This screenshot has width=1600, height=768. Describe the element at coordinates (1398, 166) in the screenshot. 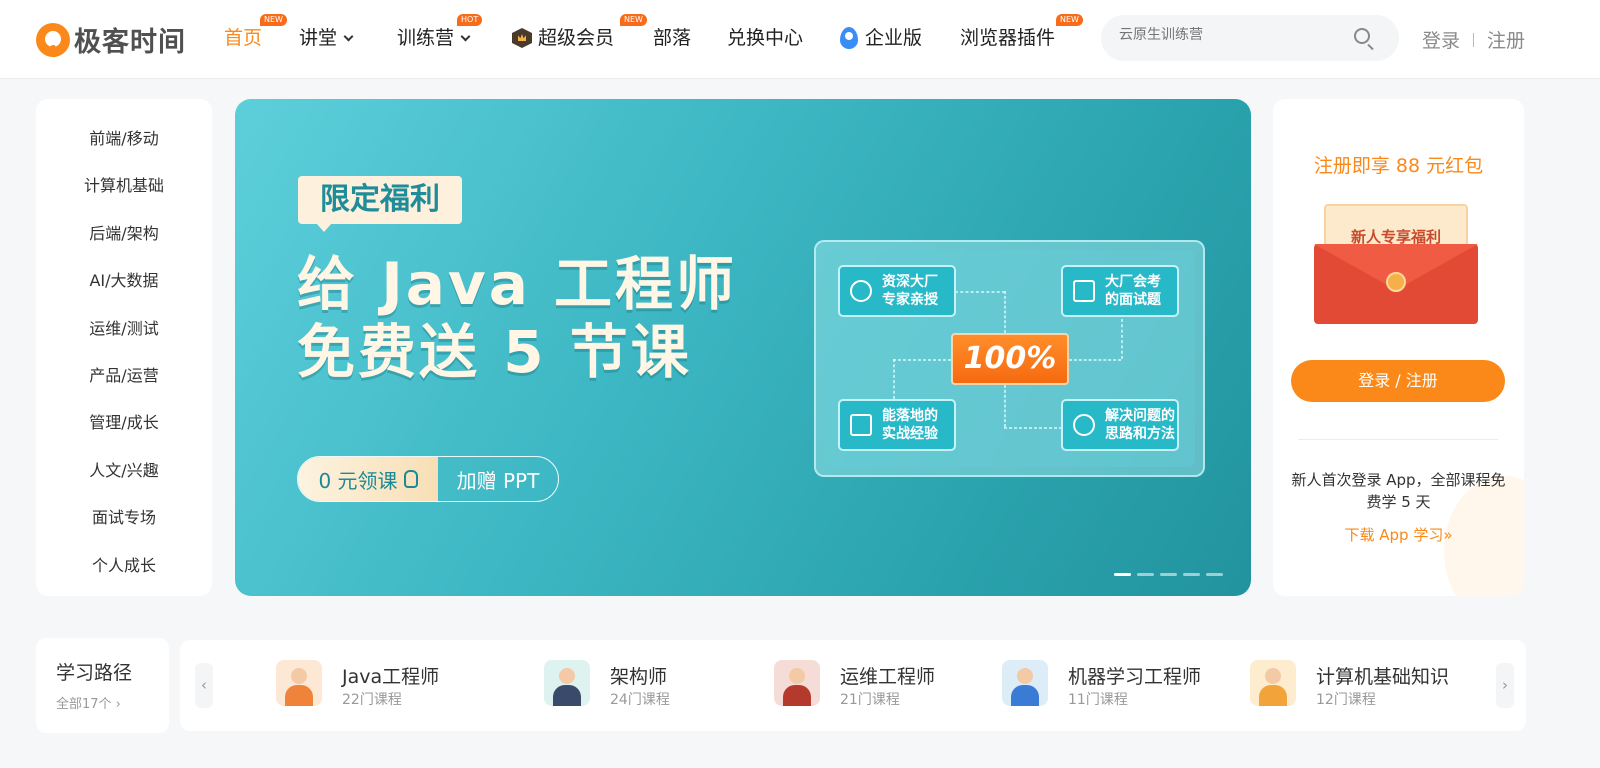

I see `promo-title: 注册即享 88 元红包` at that location.